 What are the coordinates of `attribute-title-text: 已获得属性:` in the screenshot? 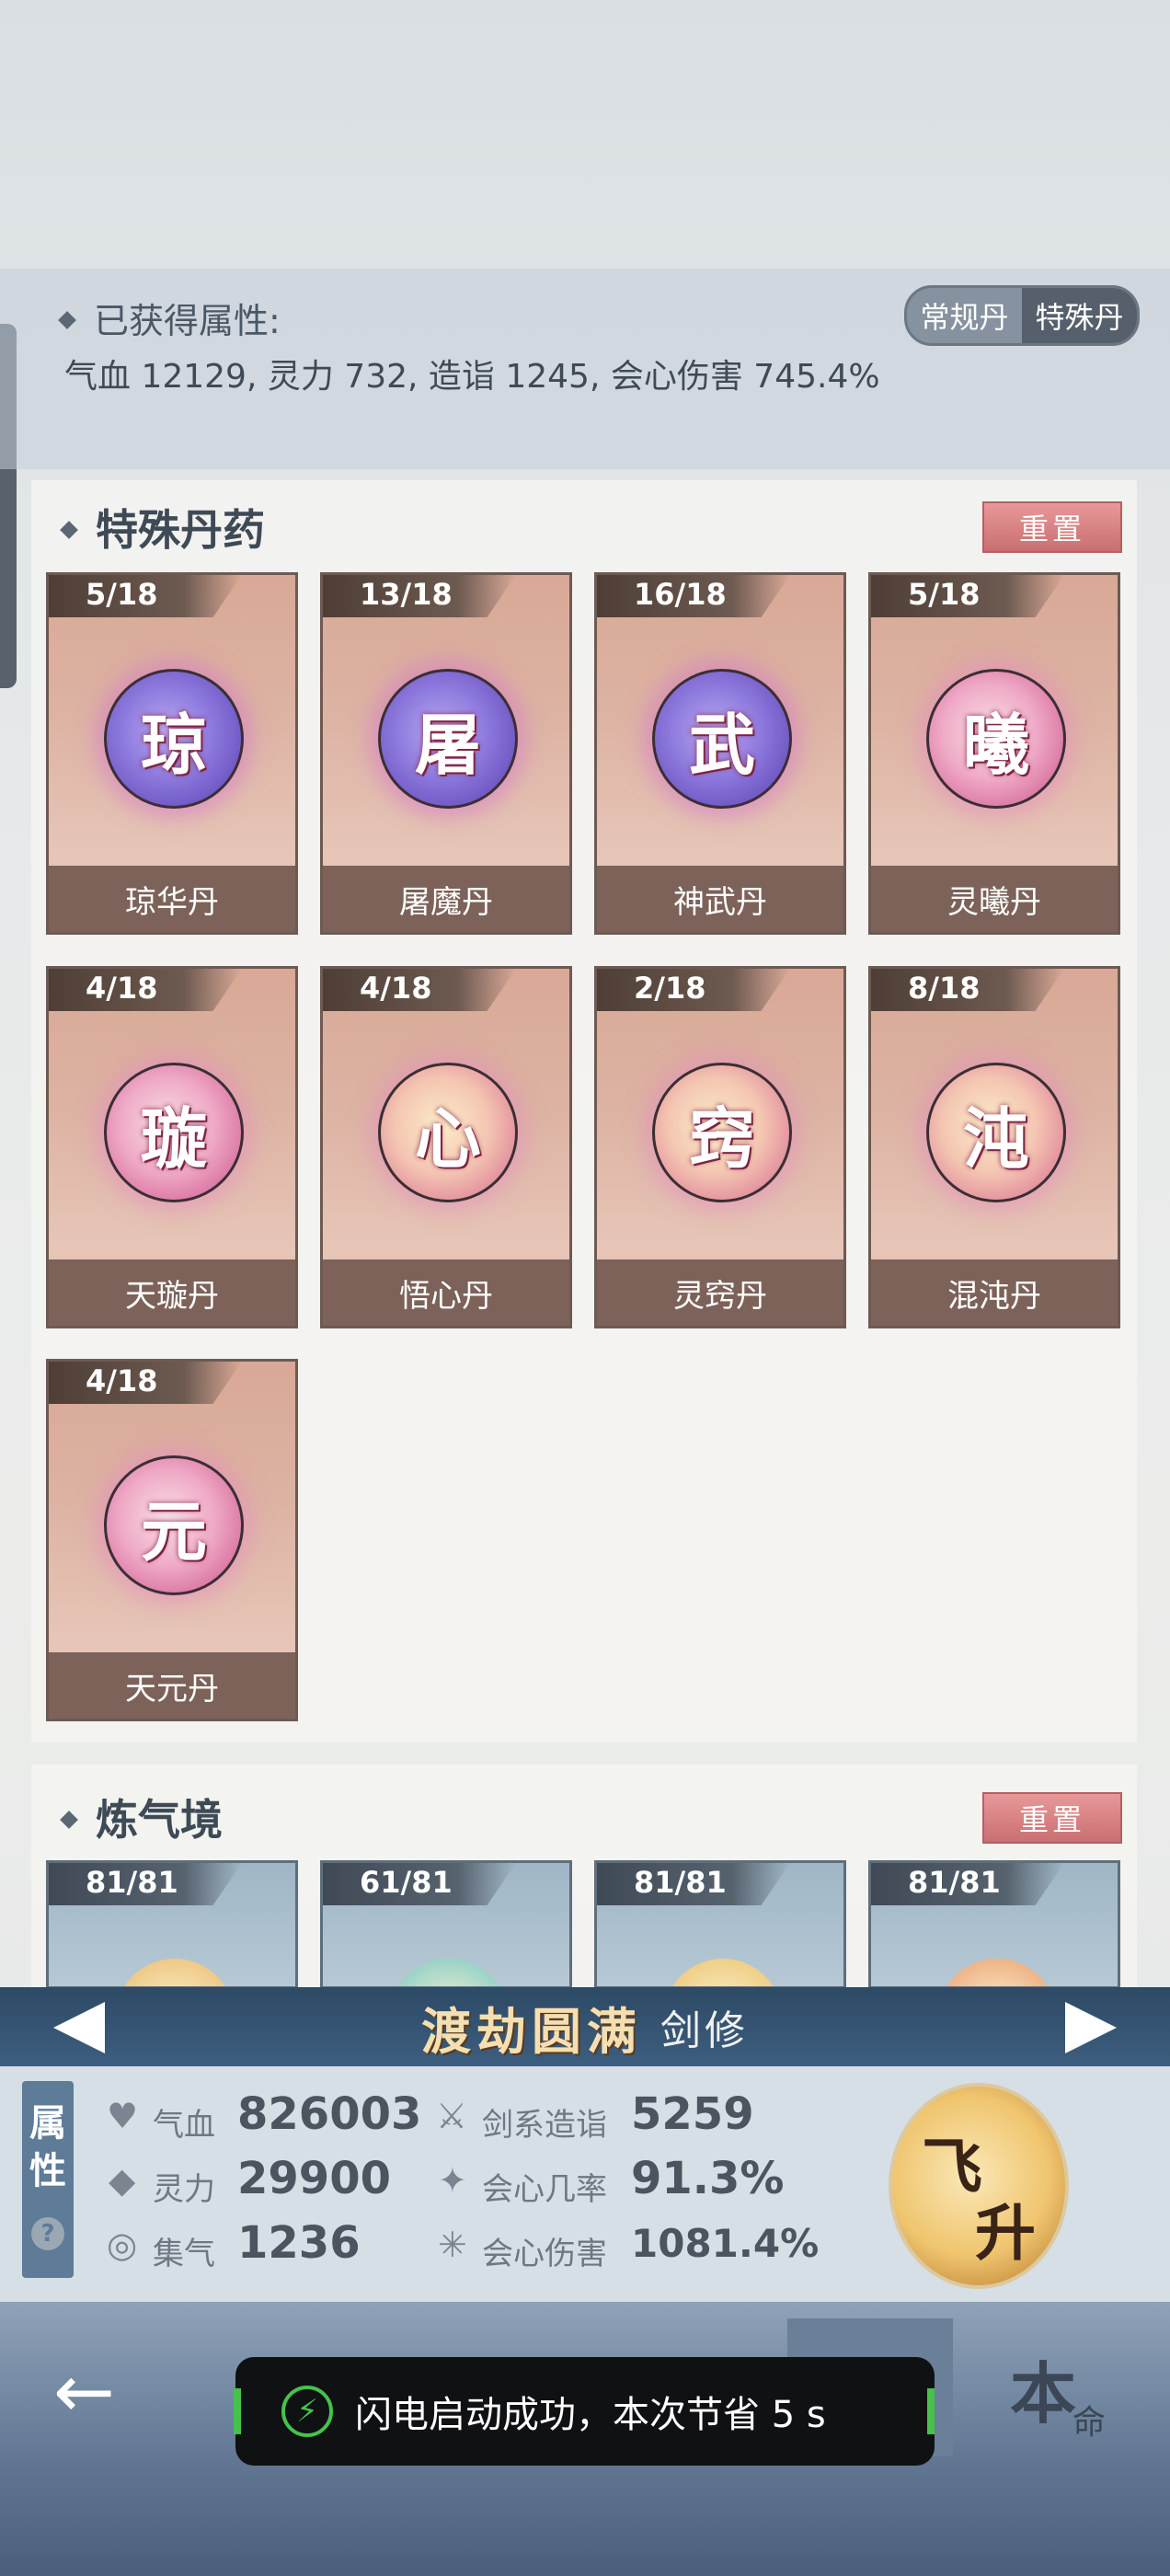 It's located at (187, 321).